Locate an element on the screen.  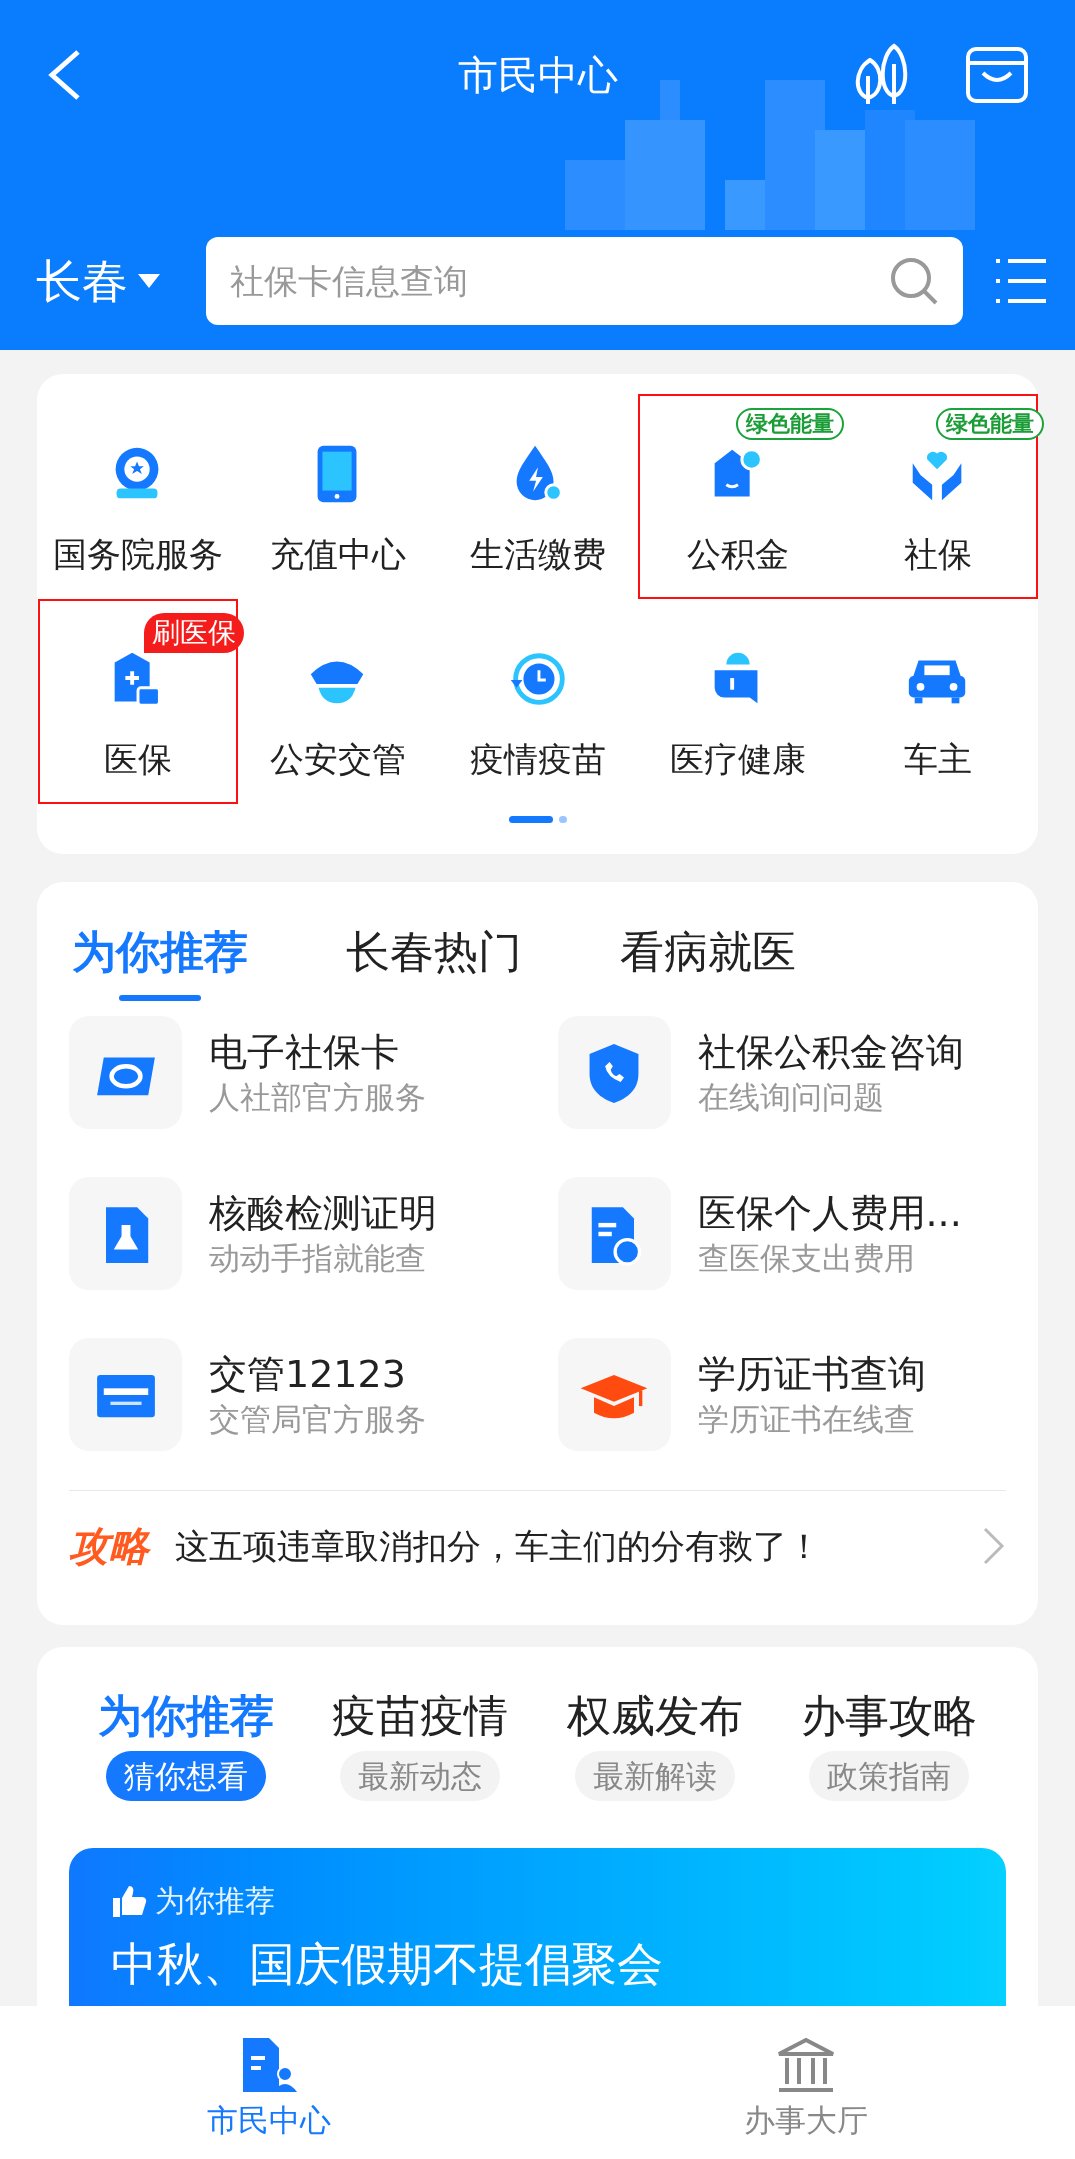
chevron-right-icon is located at coordinates (994, 1546).